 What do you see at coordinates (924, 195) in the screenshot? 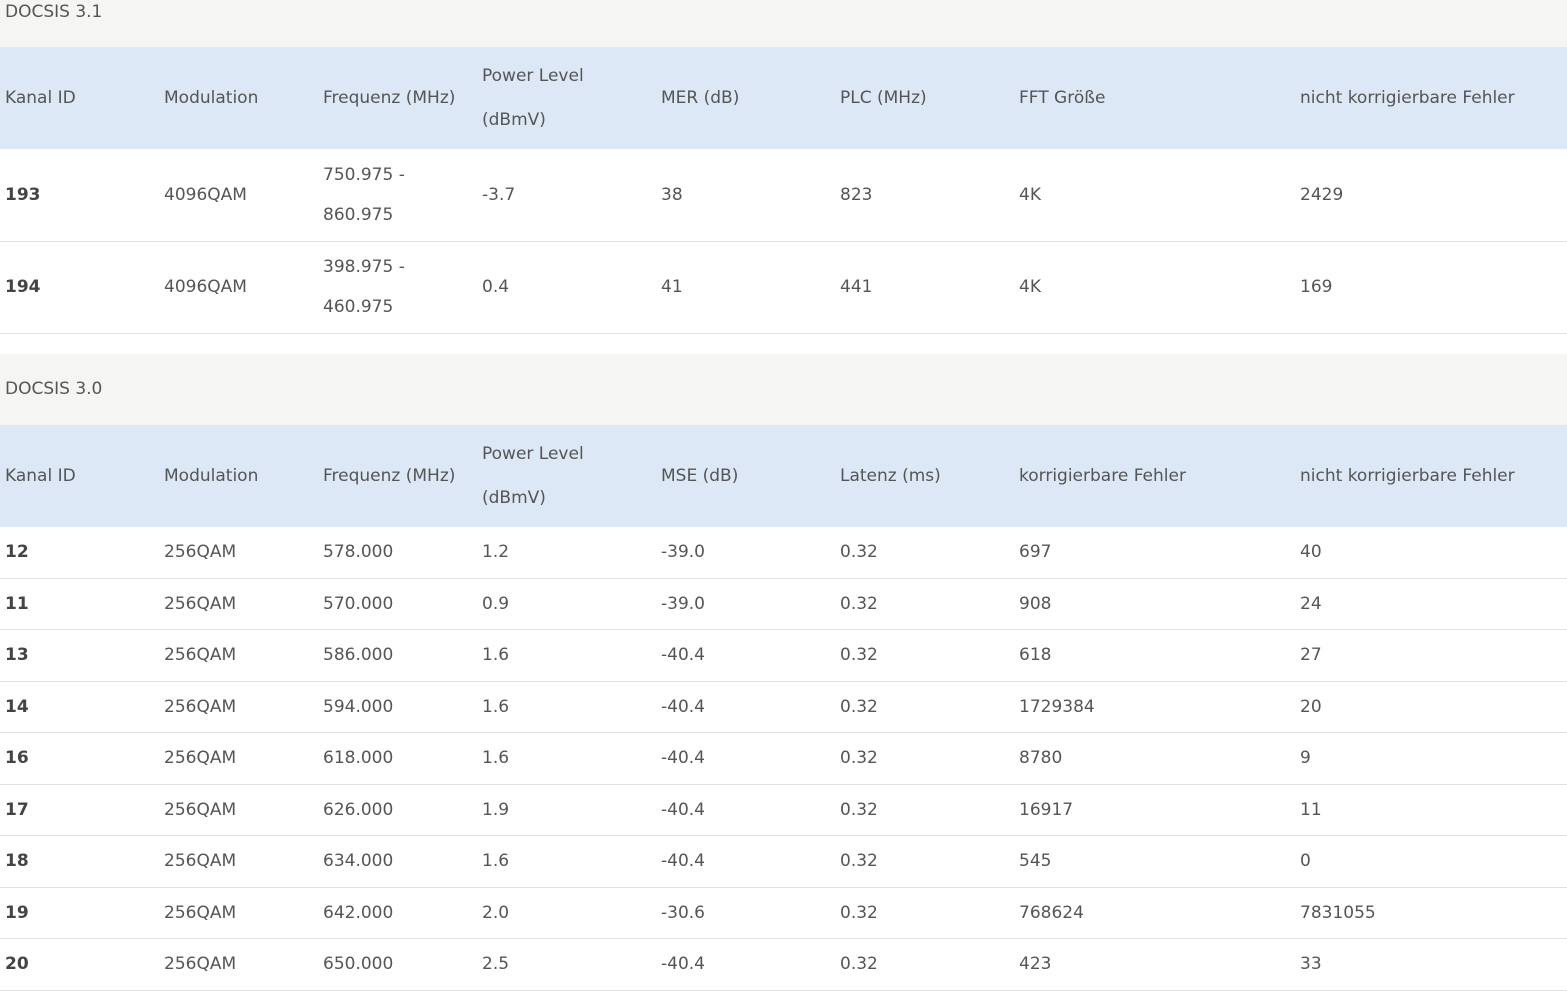
I see `docsis31-table-cell: 823` at bounding box center [924, 195].